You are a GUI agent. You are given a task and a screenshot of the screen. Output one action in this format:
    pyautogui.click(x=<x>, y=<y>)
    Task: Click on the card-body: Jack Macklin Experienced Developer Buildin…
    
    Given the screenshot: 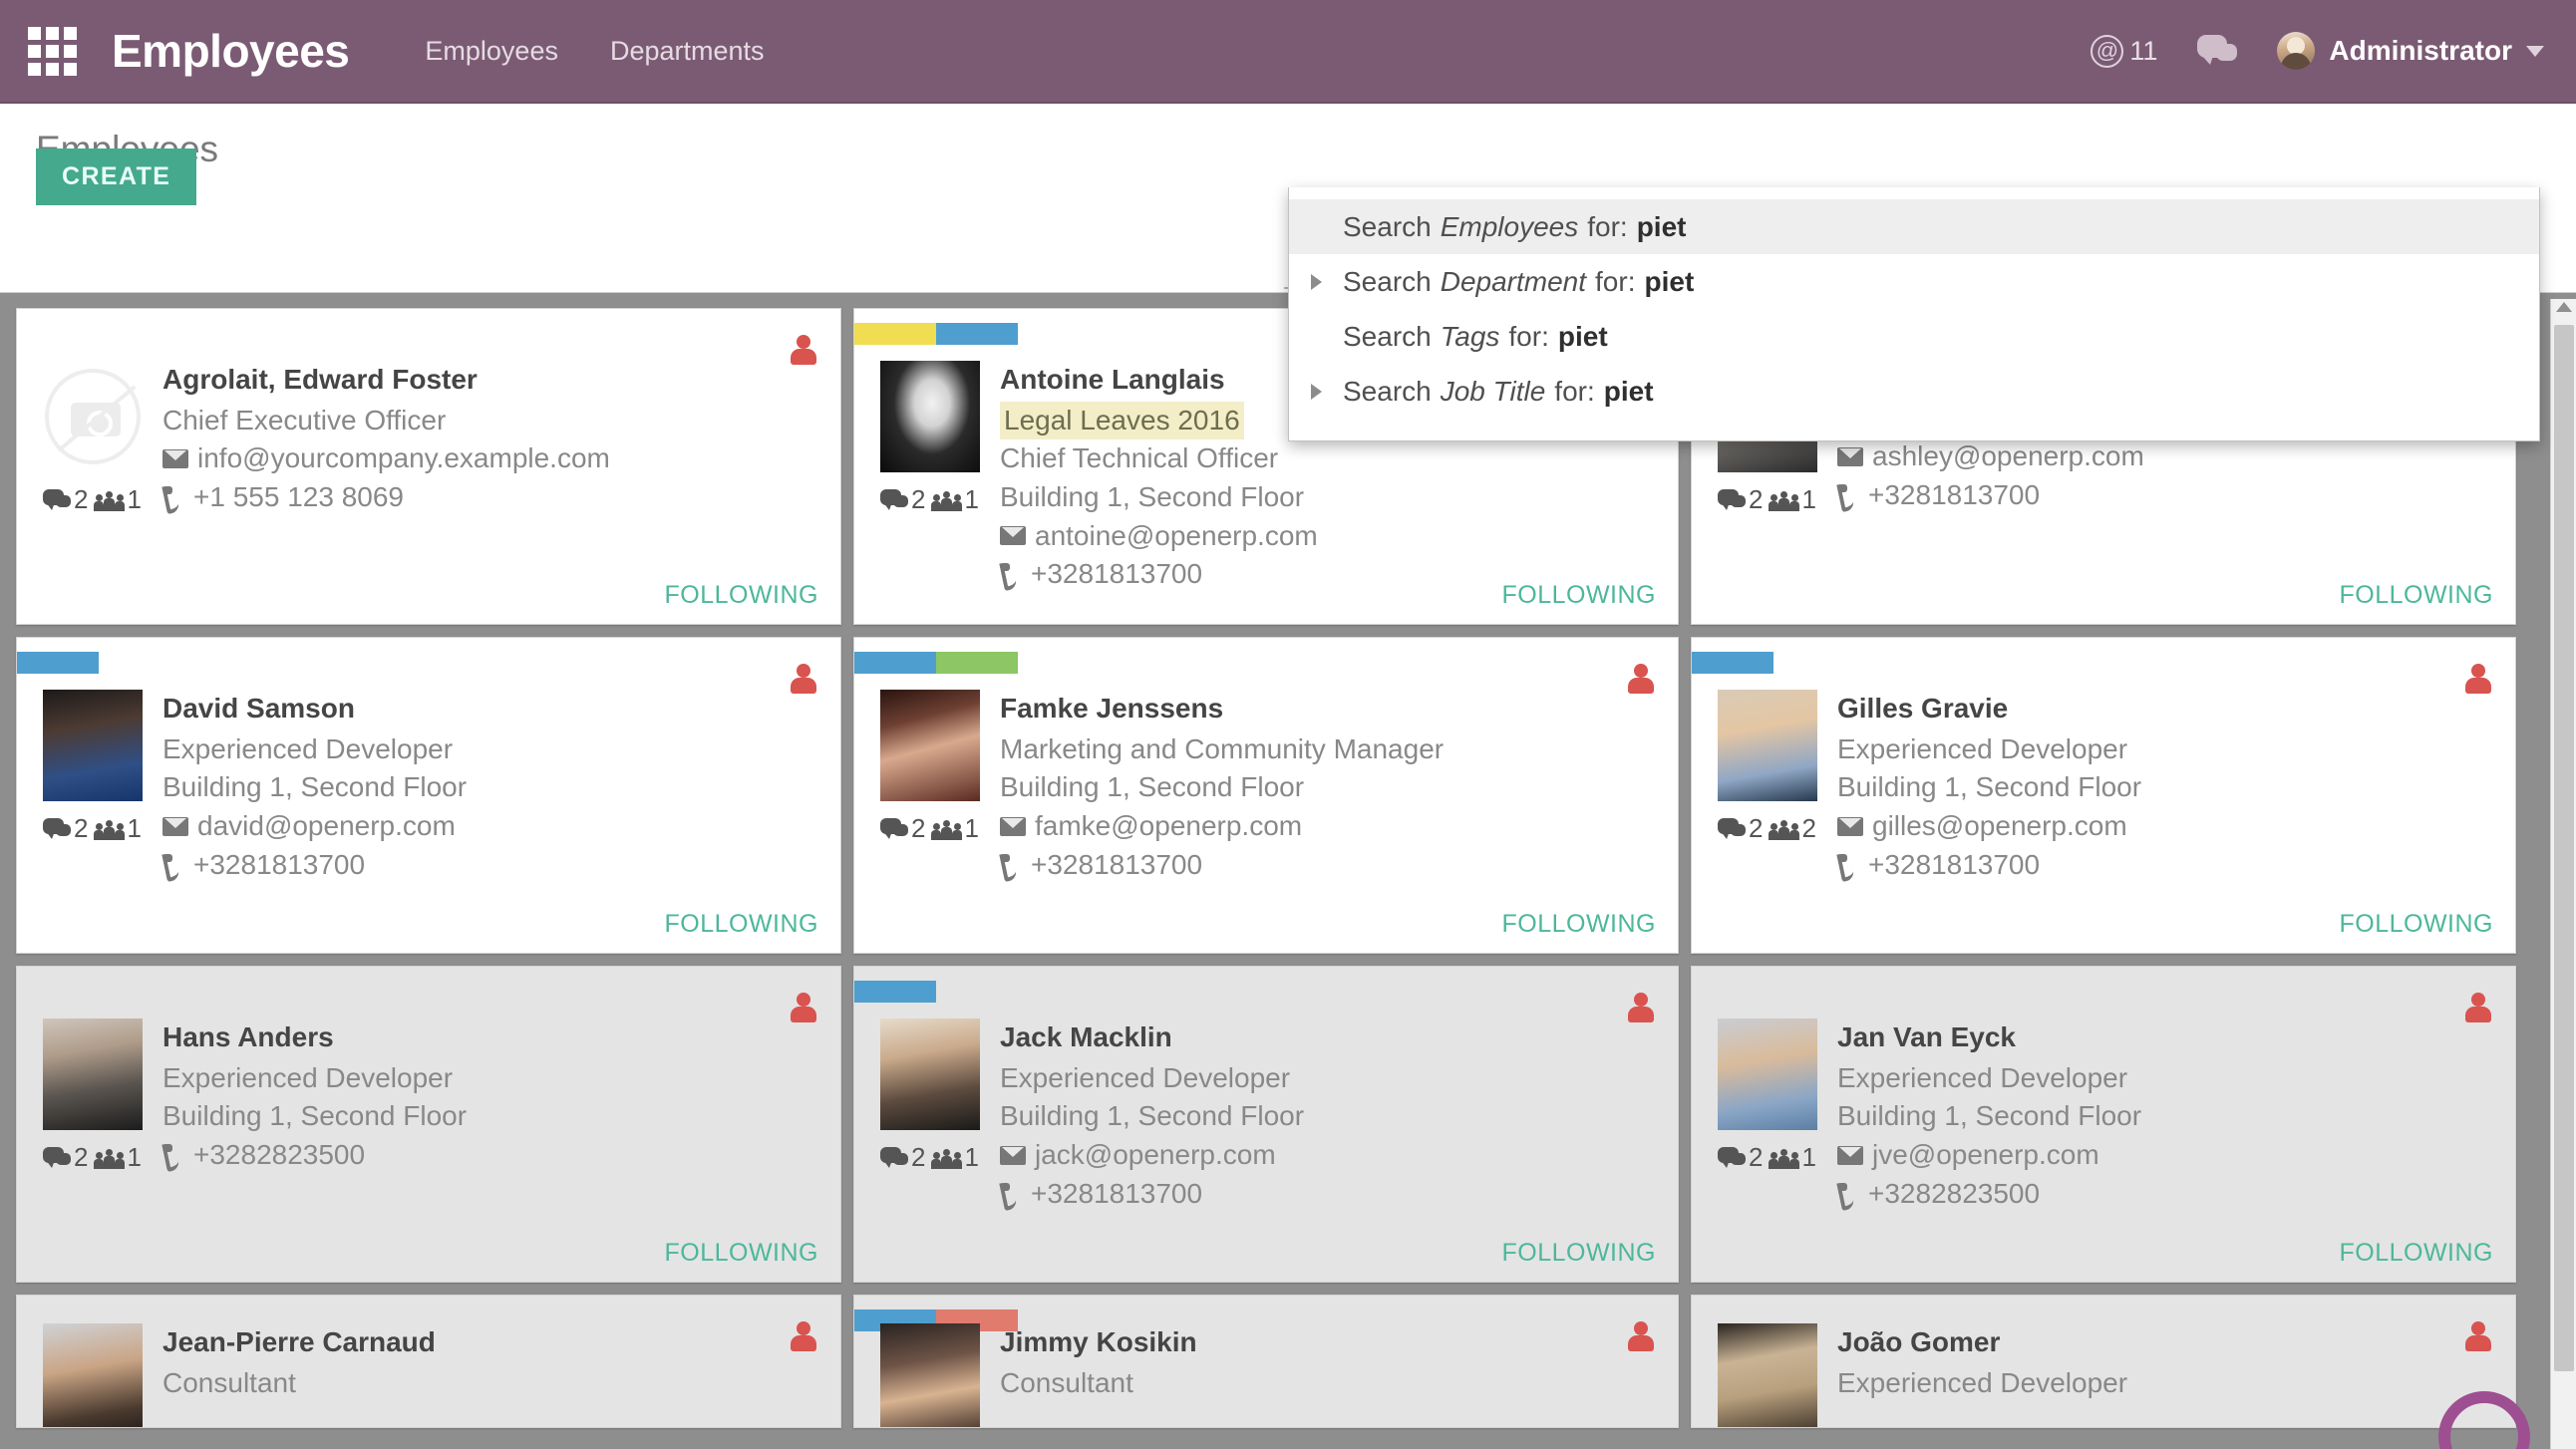 What is the action you would take?
    pyautogui.click(x=1269, y=1115)
    